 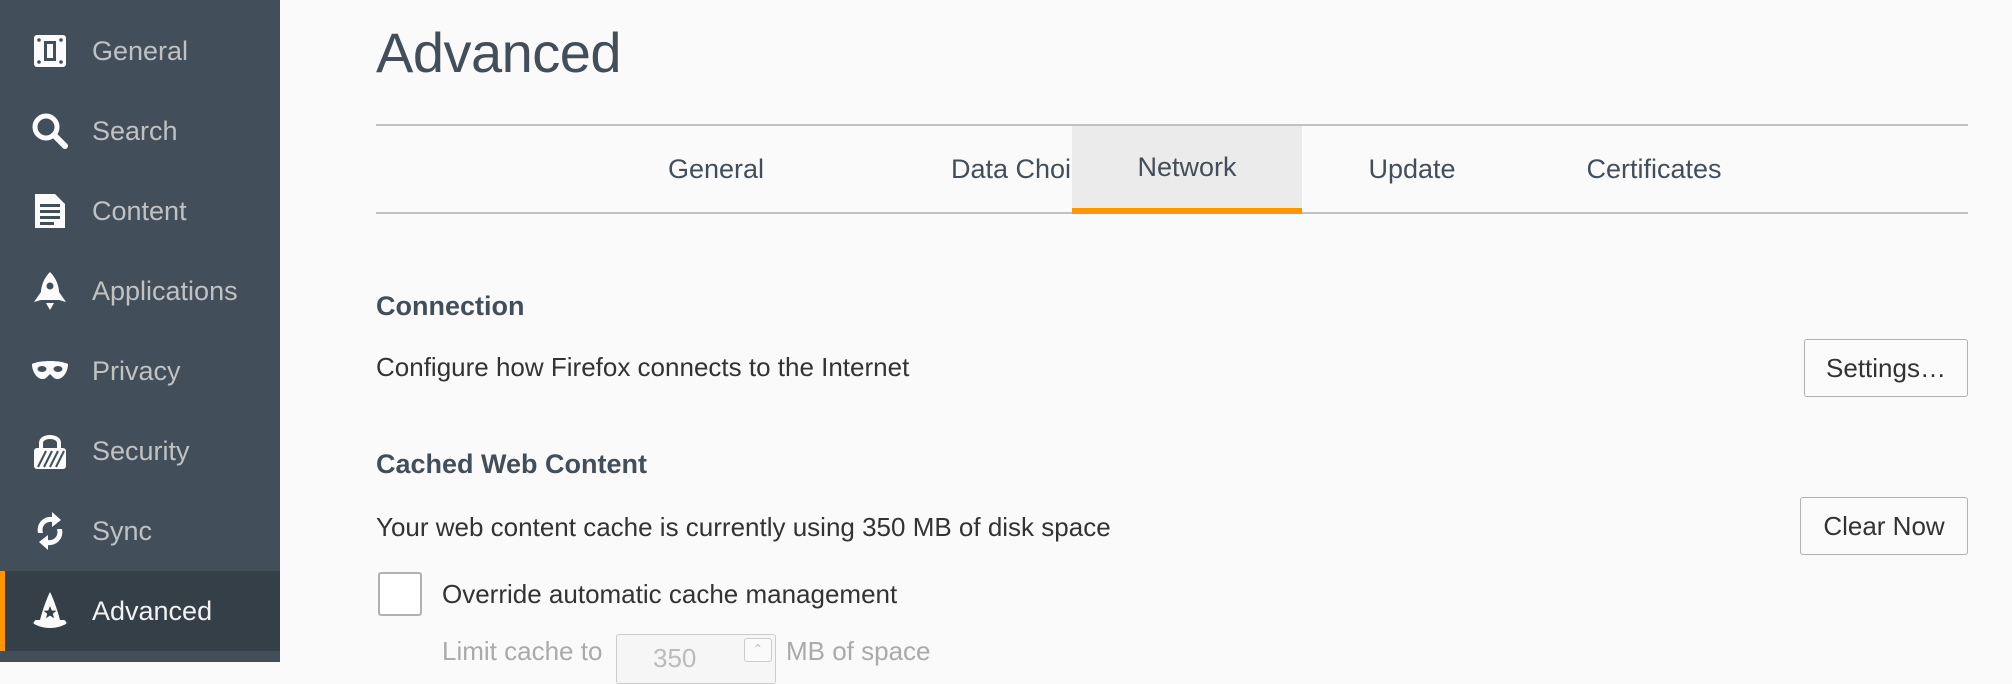 What do you see at coordinates (512, 464) in the screenshot?
I see `cached-web-content-heading: Cached Web Content` at bounding box center [512, 464].